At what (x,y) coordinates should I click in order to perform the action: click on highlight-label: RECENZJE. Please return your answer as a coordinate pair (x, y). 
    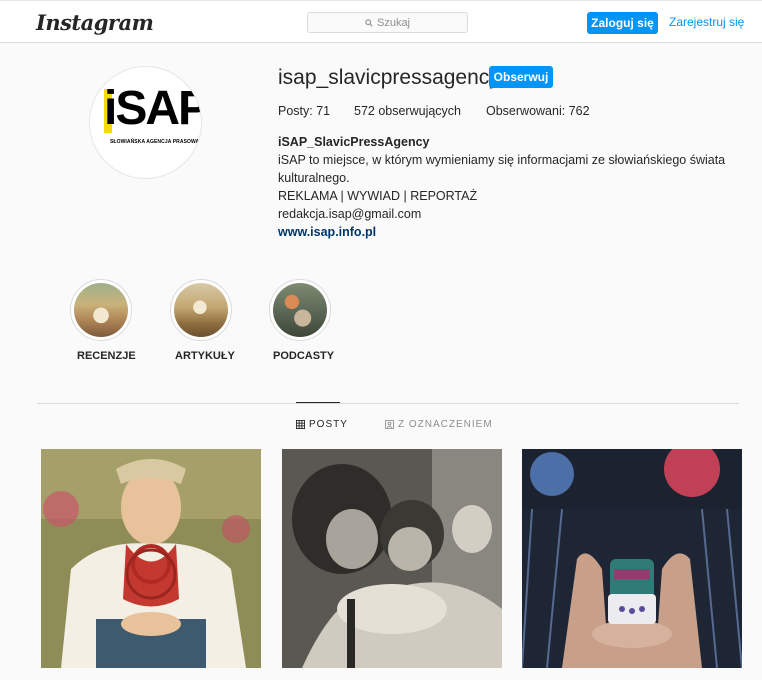
    Looking at the image, I should click on (106, 356).